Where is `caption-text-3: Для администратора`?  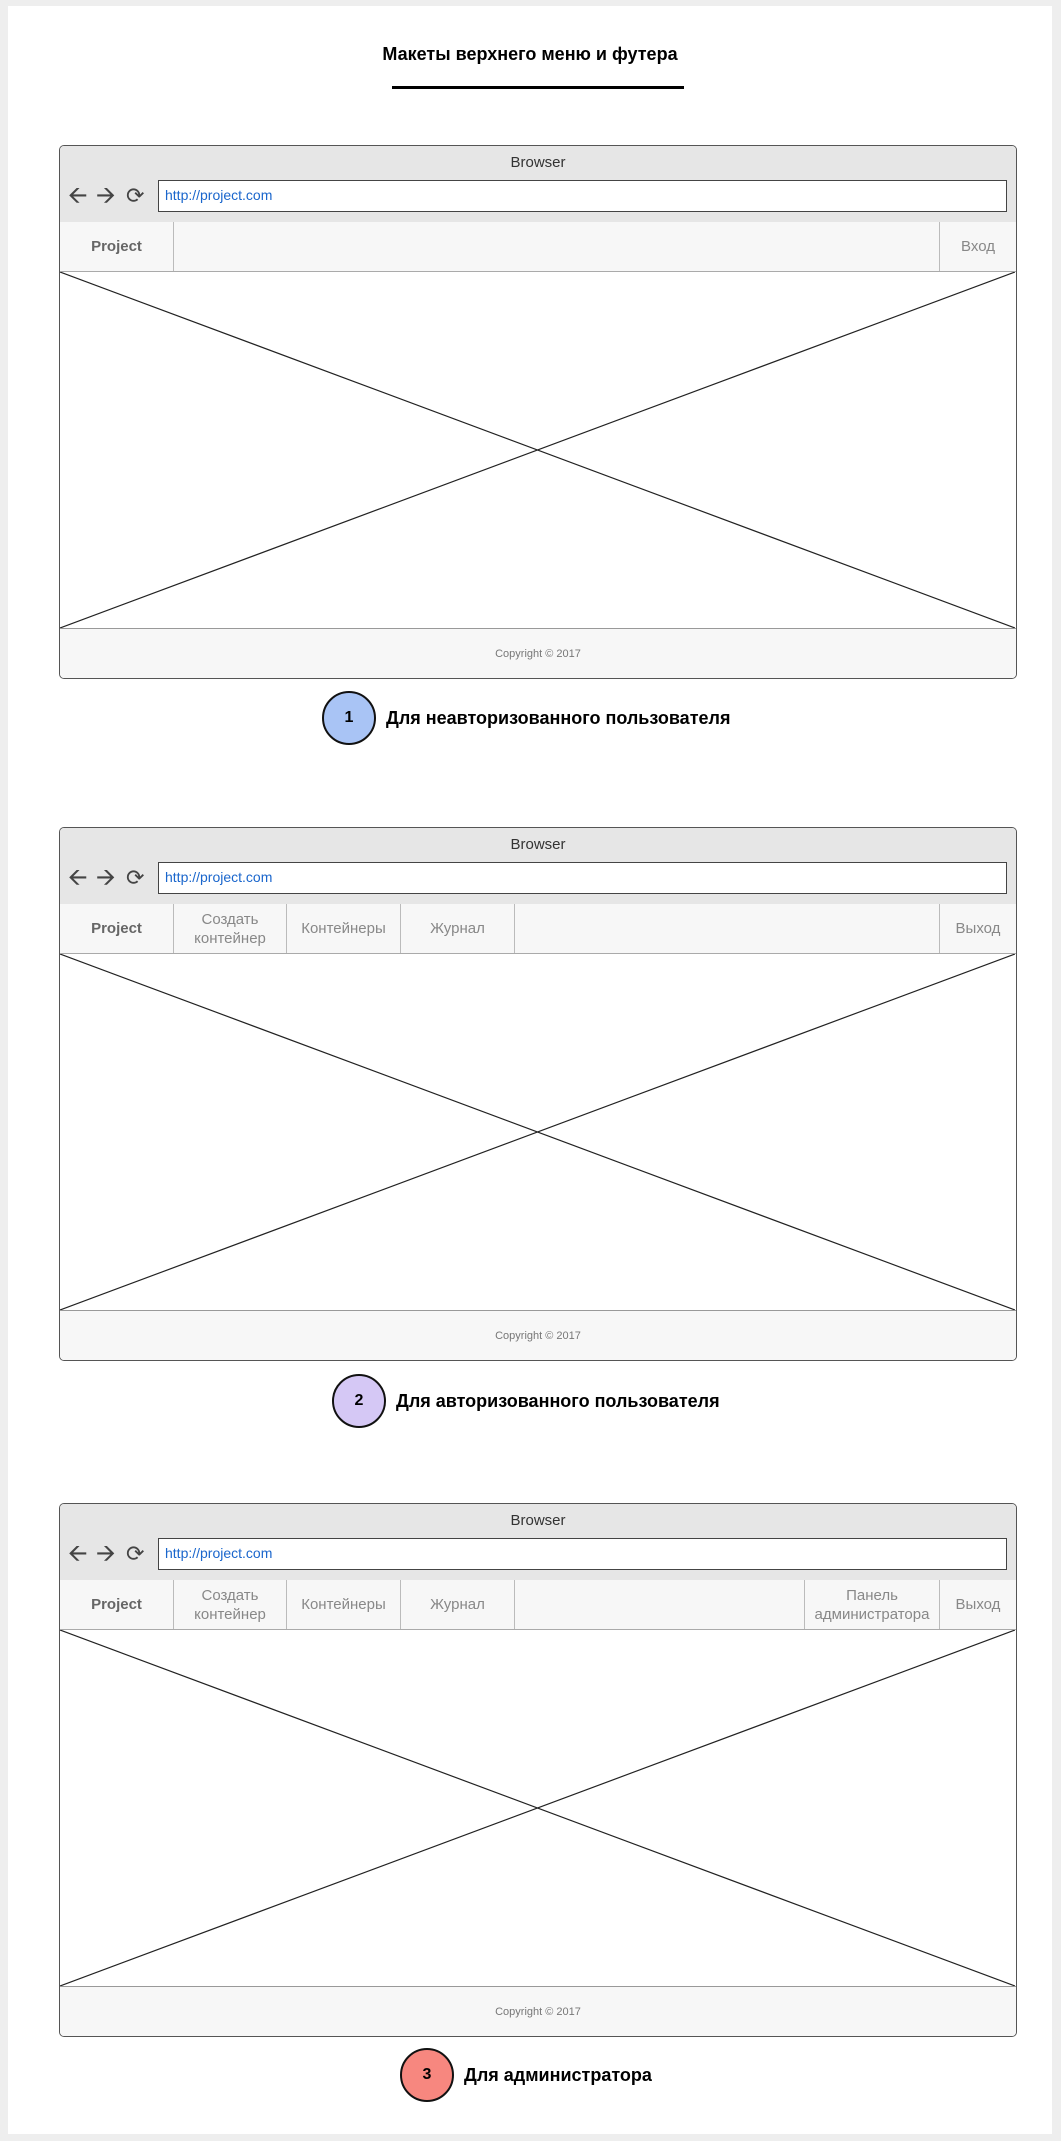
caption-text-3: Для администратора is located at coordinates (558, 2074).